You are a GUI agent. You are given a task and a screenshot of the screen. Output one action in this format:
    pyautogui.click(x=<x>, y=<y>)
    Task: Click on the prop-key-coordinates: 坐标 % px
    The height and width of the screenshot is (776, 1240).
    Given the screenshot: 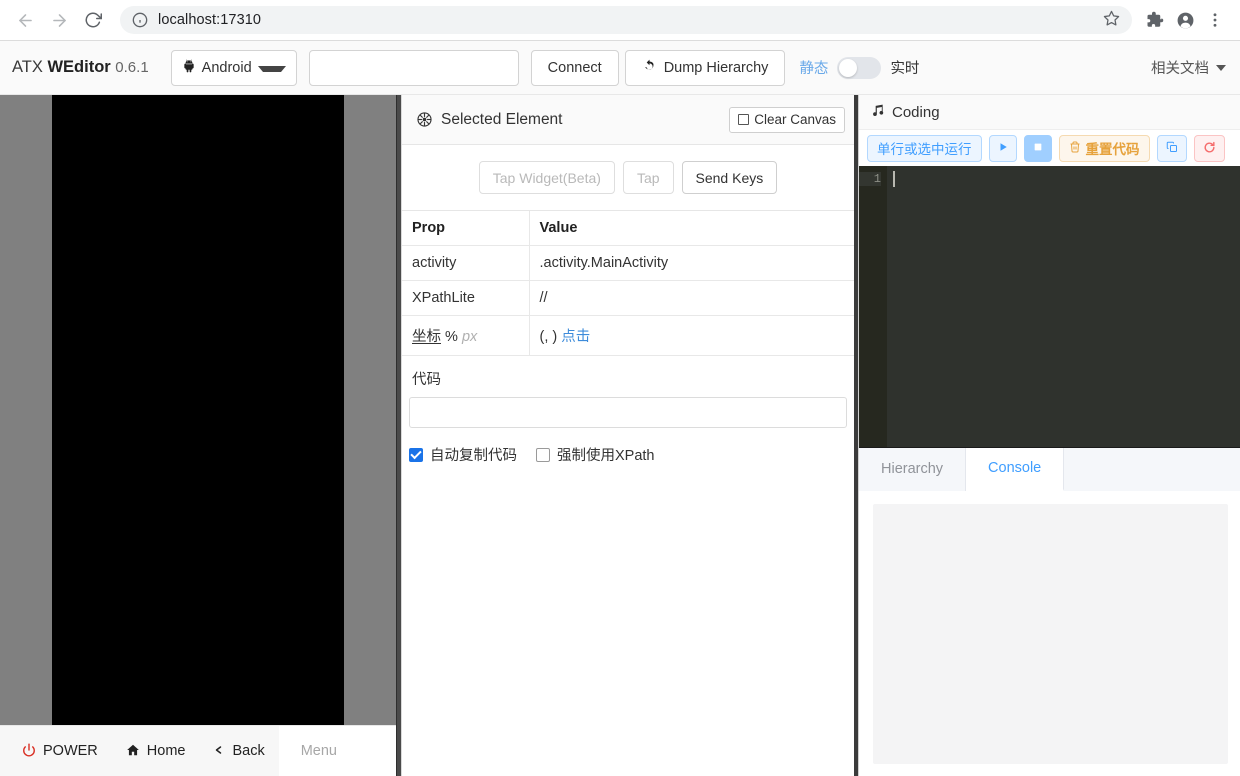 What is the action you would take?
    pyautogui.click(x=466, y=335)
    